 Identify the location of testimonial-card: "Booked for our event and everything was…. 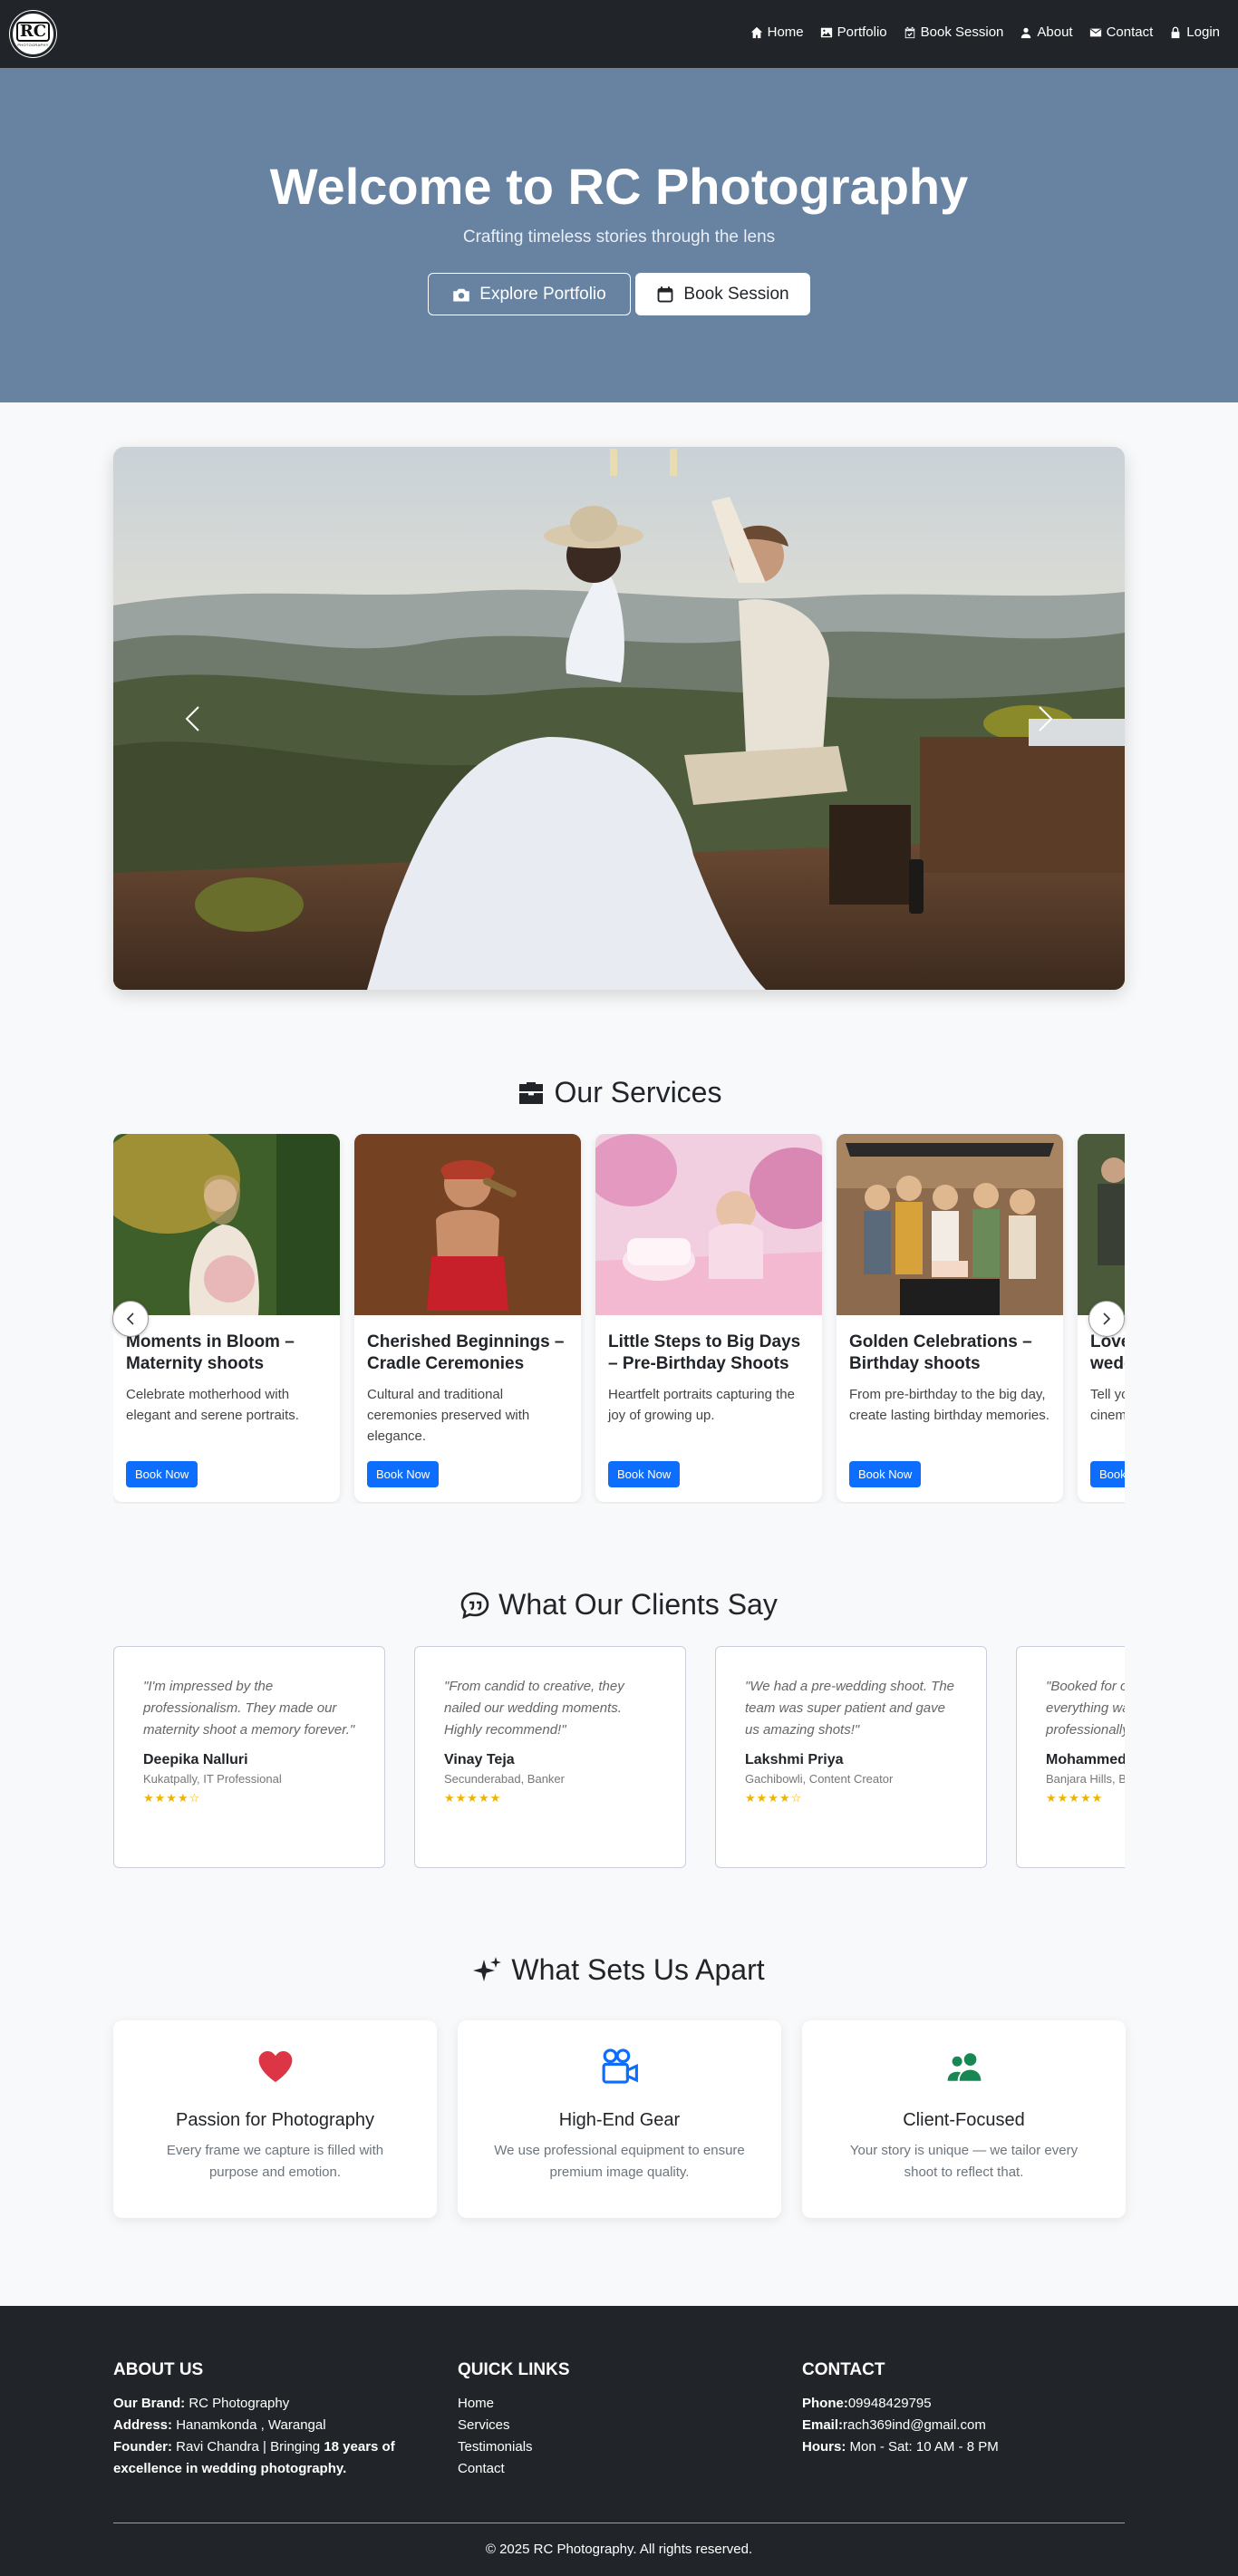
(1070, 1757).